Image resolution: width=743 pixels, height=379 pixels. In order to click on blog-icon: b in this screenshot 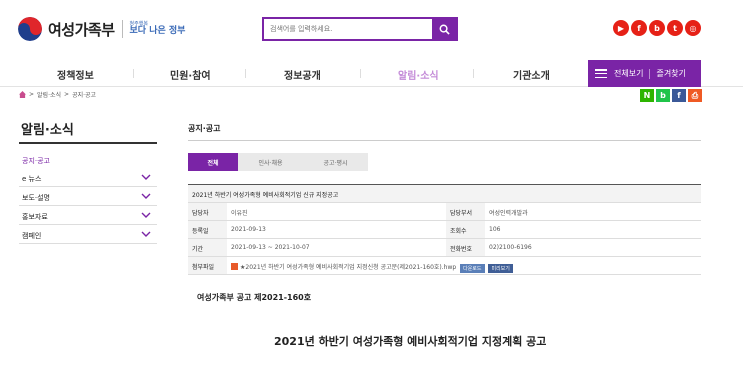, I will do `click(657, 28)`.